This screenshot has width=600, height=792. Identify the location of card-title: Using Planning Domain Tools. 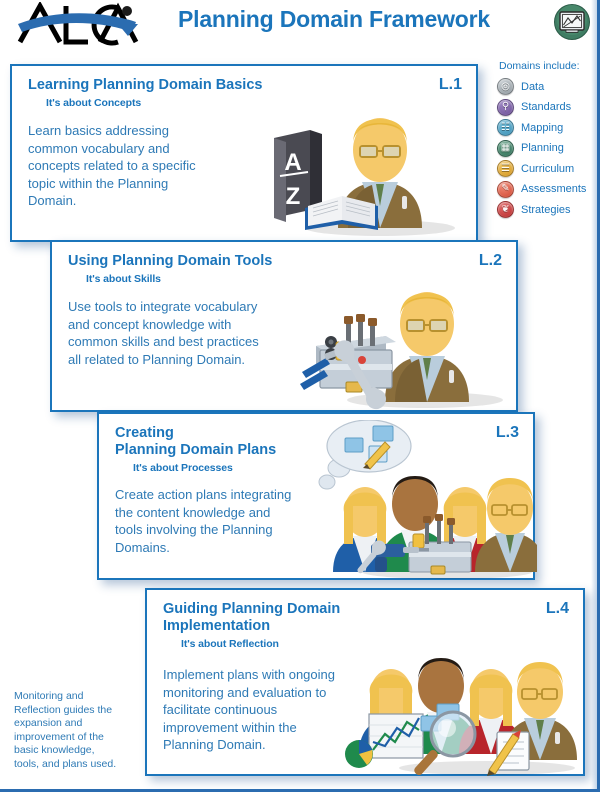
(170, 261).